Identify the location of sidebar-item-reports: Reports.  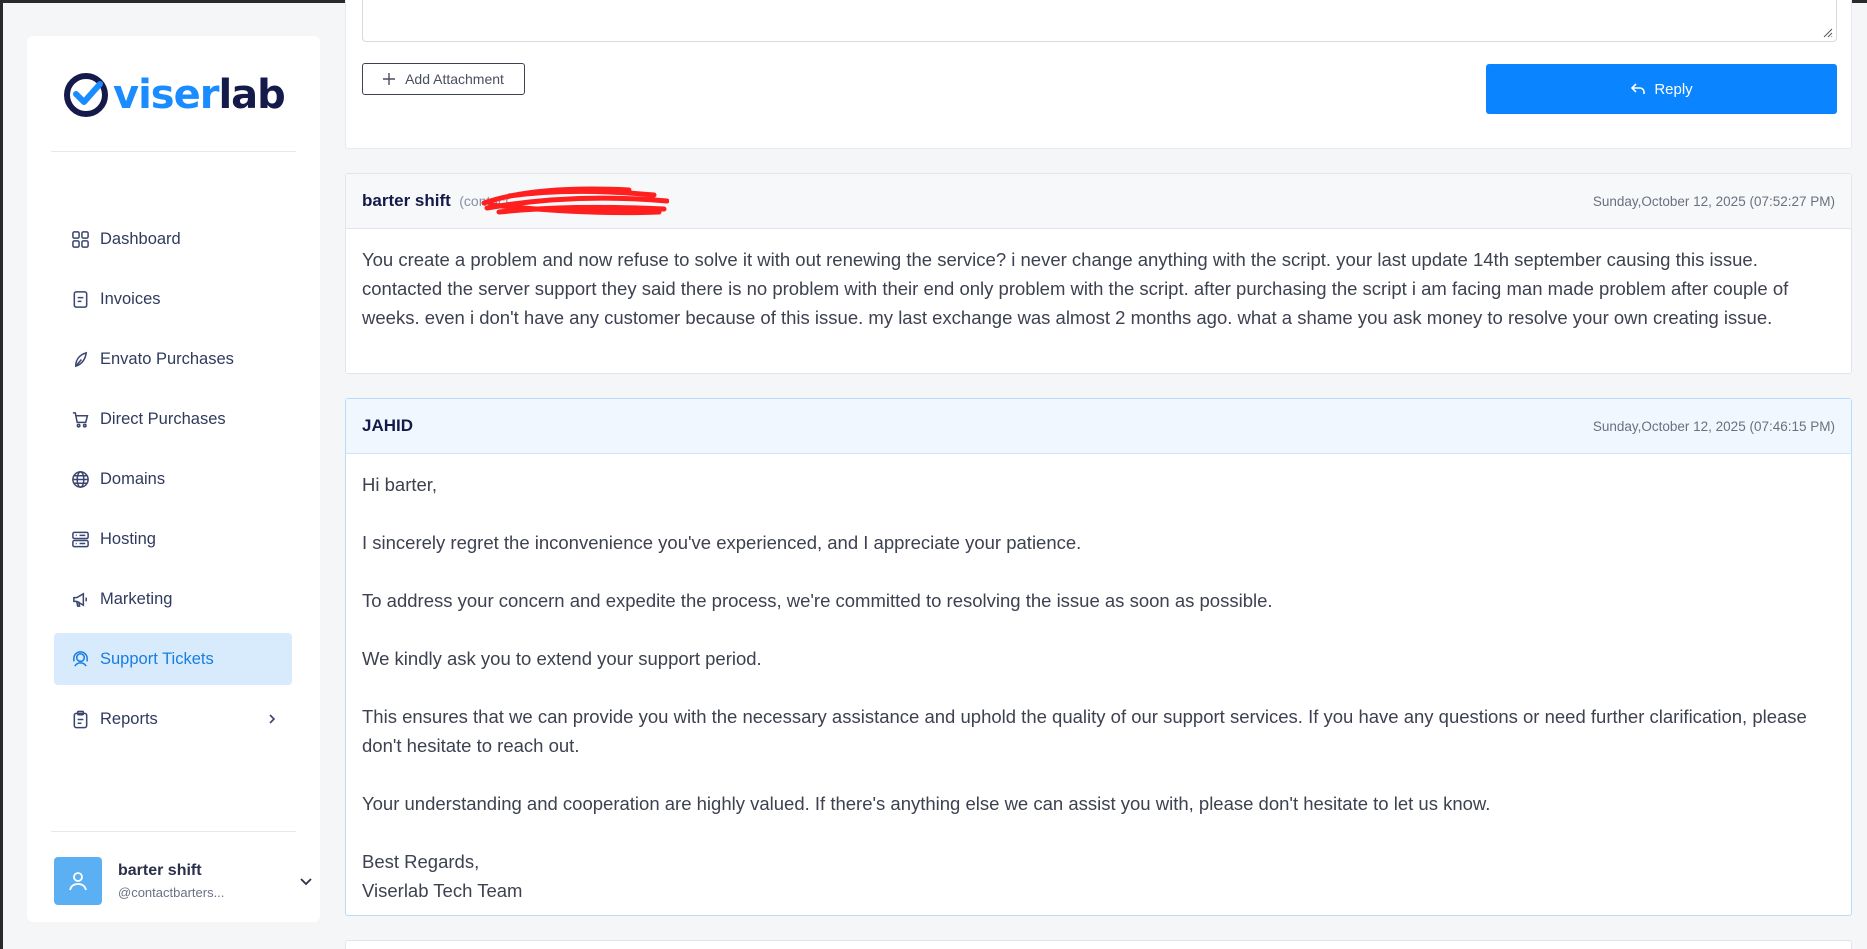
(173, 719).